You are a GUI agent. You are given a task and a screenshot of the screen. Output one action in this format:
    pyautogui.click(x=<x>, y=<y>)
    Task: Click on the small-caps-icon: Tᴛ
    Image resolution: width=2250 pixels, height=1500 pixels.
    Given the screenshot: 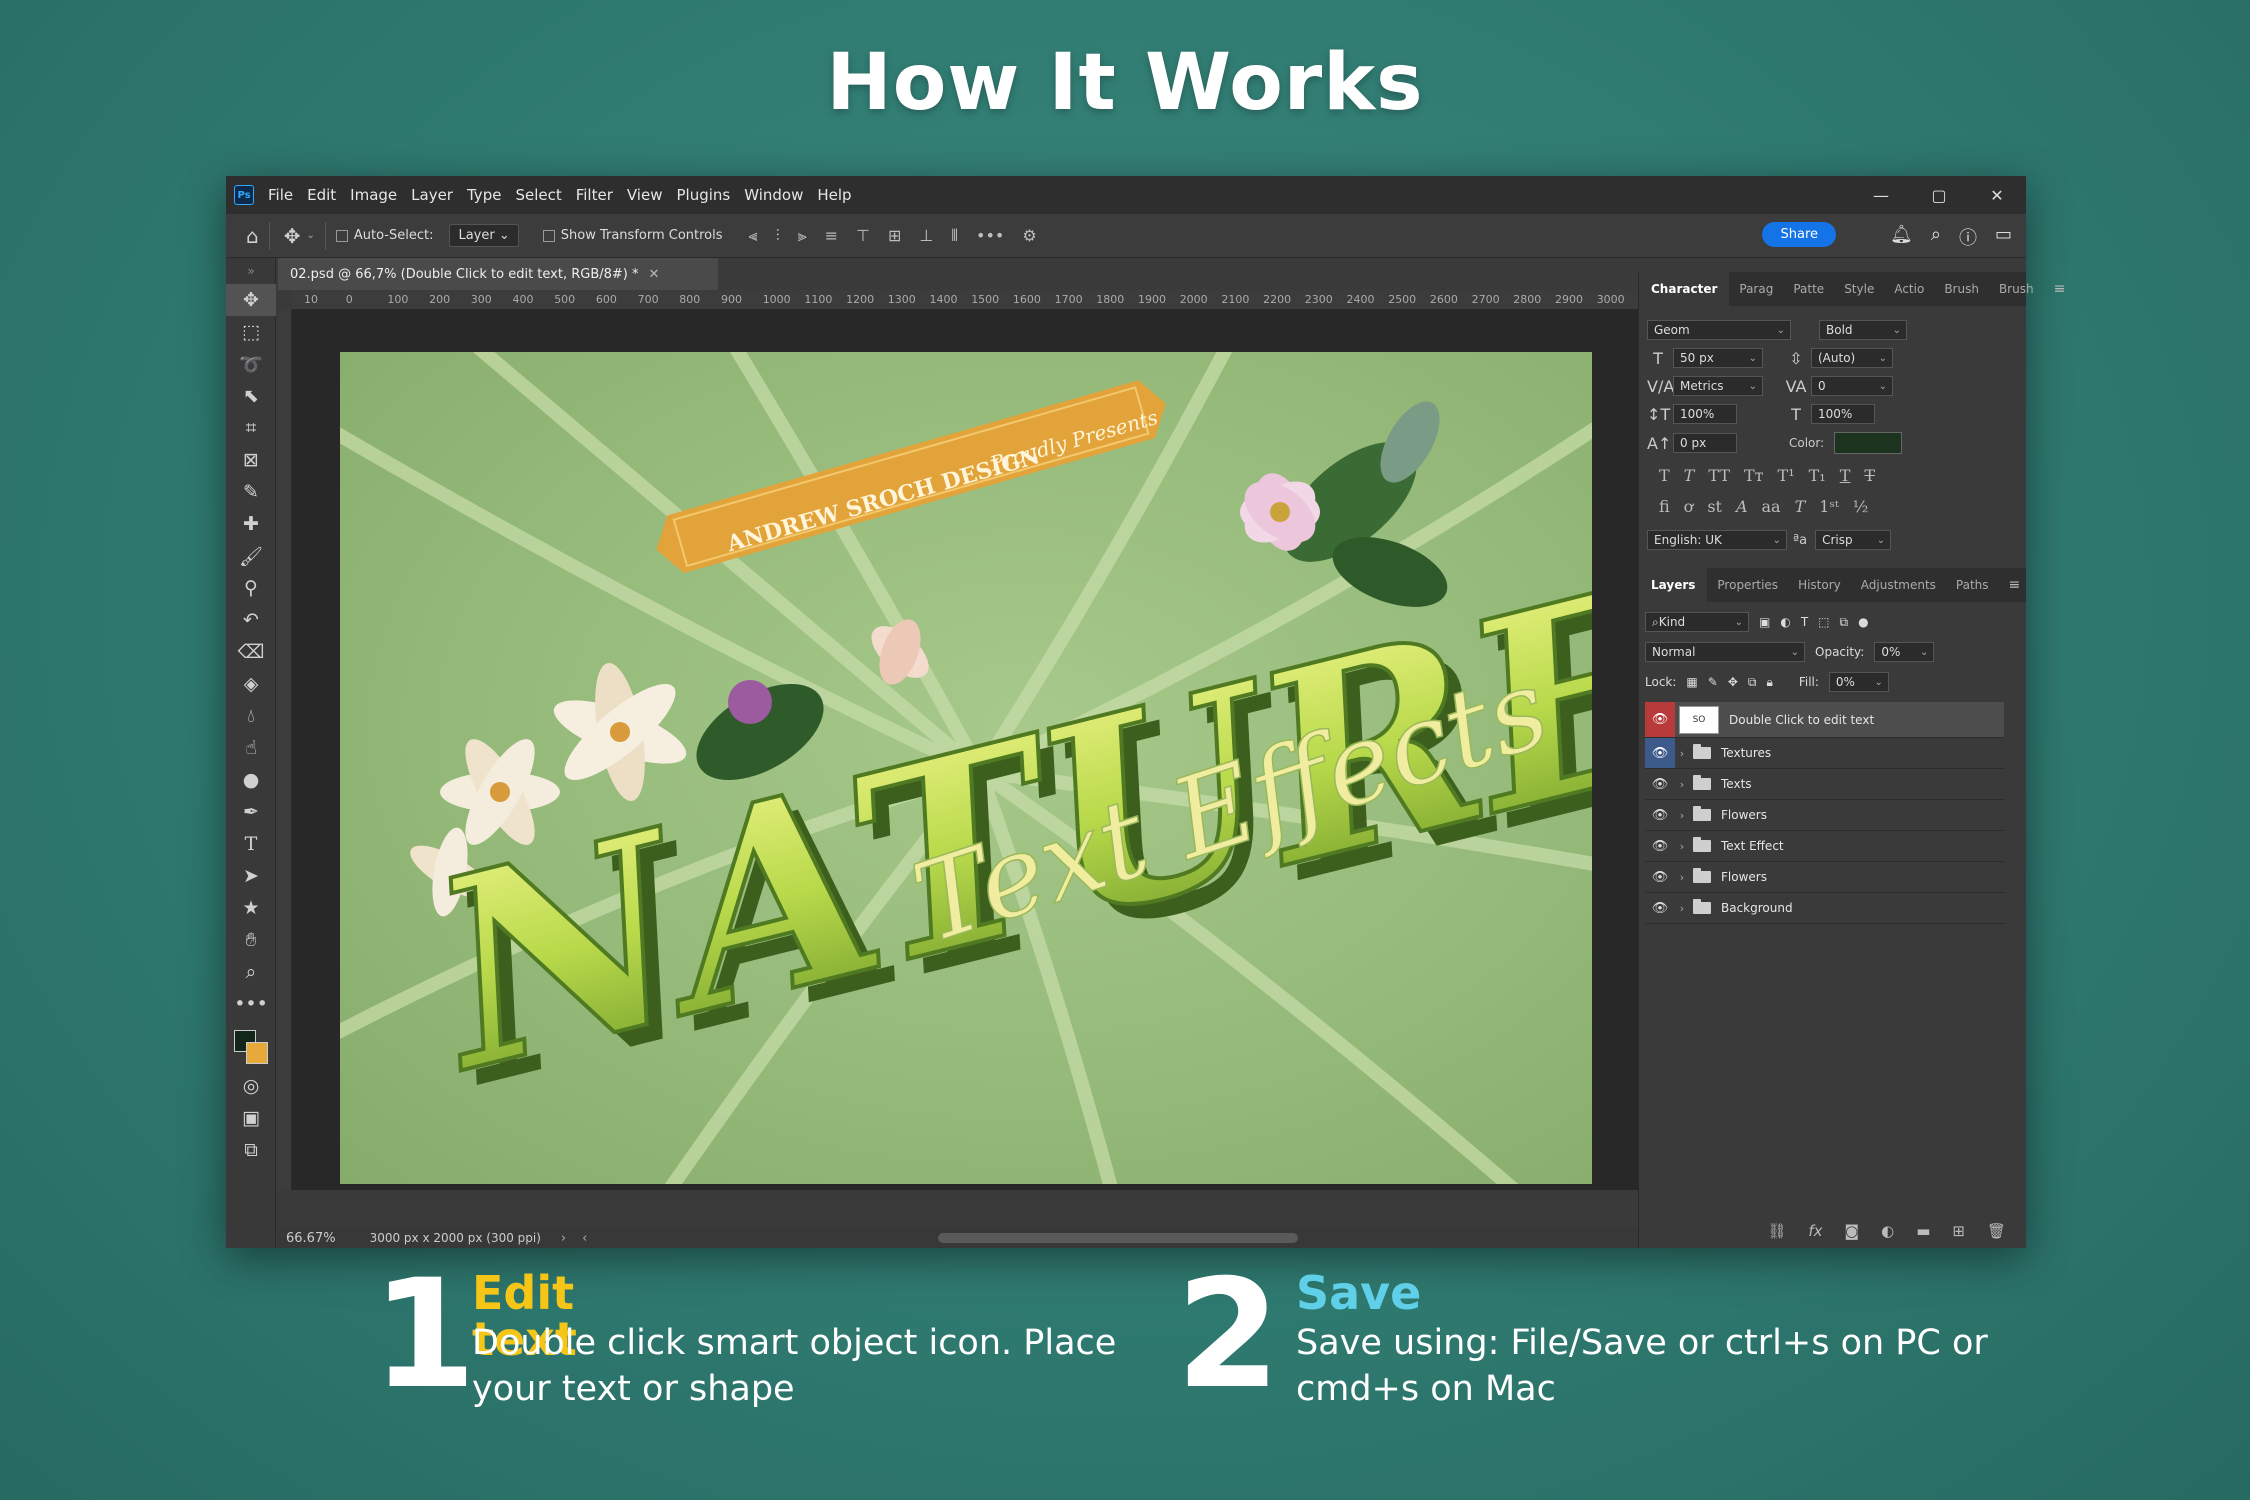 What is the action you would take?
    pyautogui.click(x=1754, y=475)
    